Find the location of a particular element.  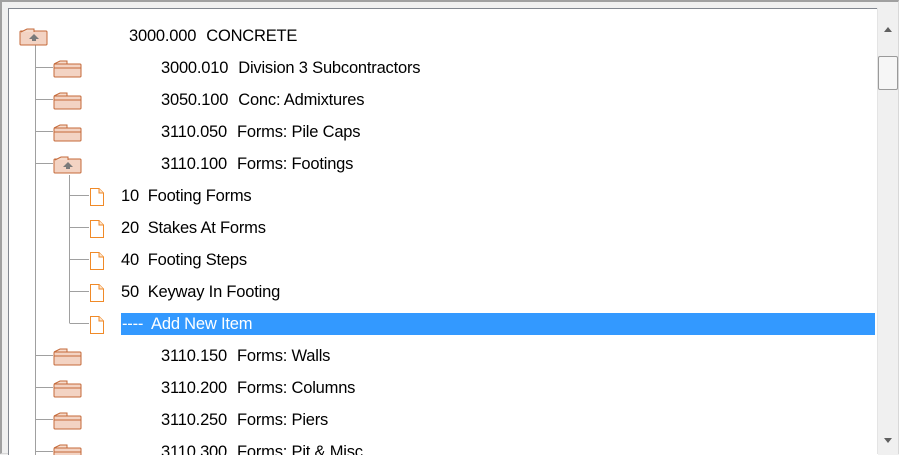

tree-node-name: Forms: Footings is located at coordinates (295, 164).